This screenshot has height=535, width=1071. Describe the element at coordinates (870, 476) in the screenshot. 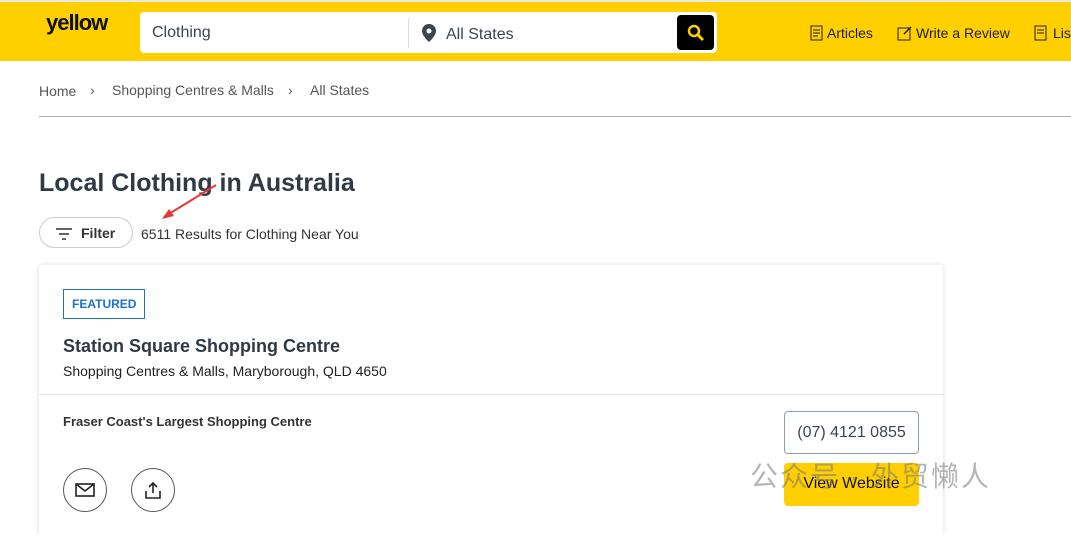

I see `watermark: 公众号 · 外贸懒人` at that location.